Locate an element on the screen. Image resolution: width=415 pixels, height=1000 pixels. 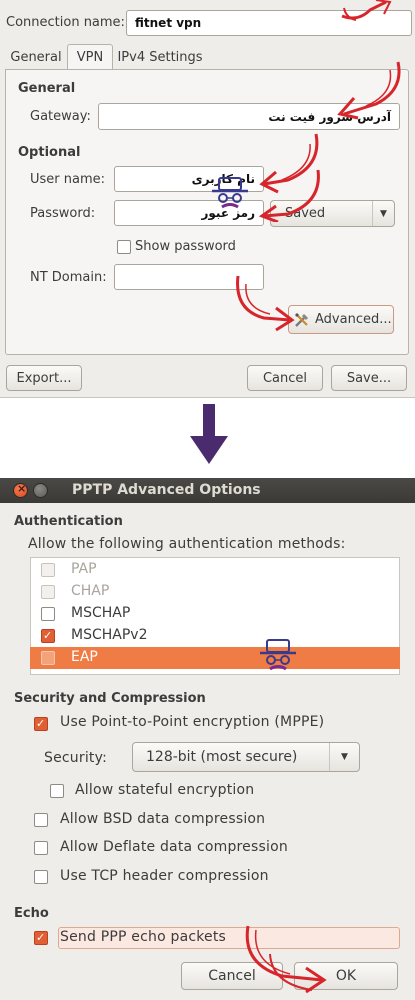
close-icon: × is located at coordinates (20, 490).